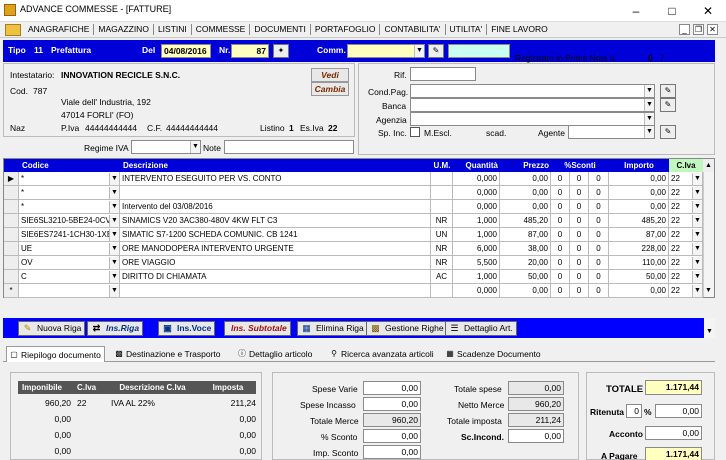  Describe the element at coordinates (392, 404) in the screenshot. I see `spese-incasso-field: 0,00` at that location.